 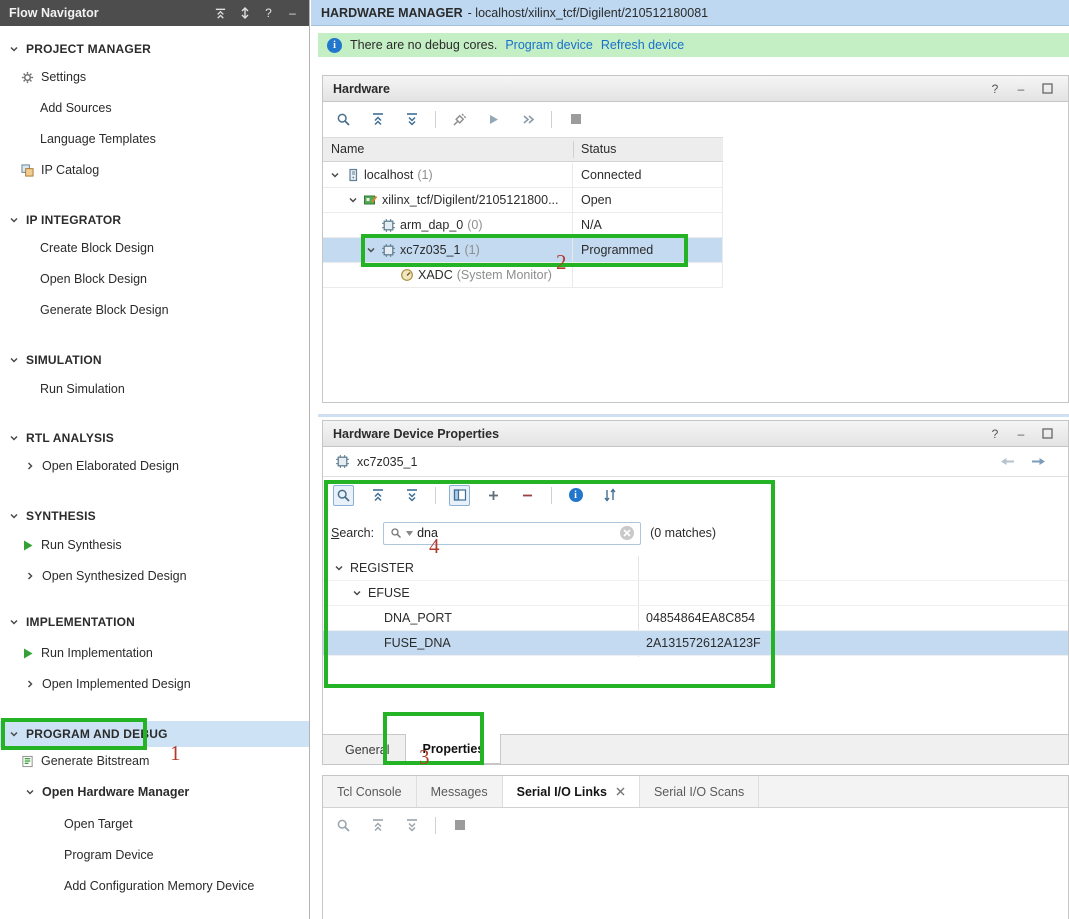 I want to click on sidebar-item-open-synthesized-design: Open Synthesized Design, so click(x=154, y=576).